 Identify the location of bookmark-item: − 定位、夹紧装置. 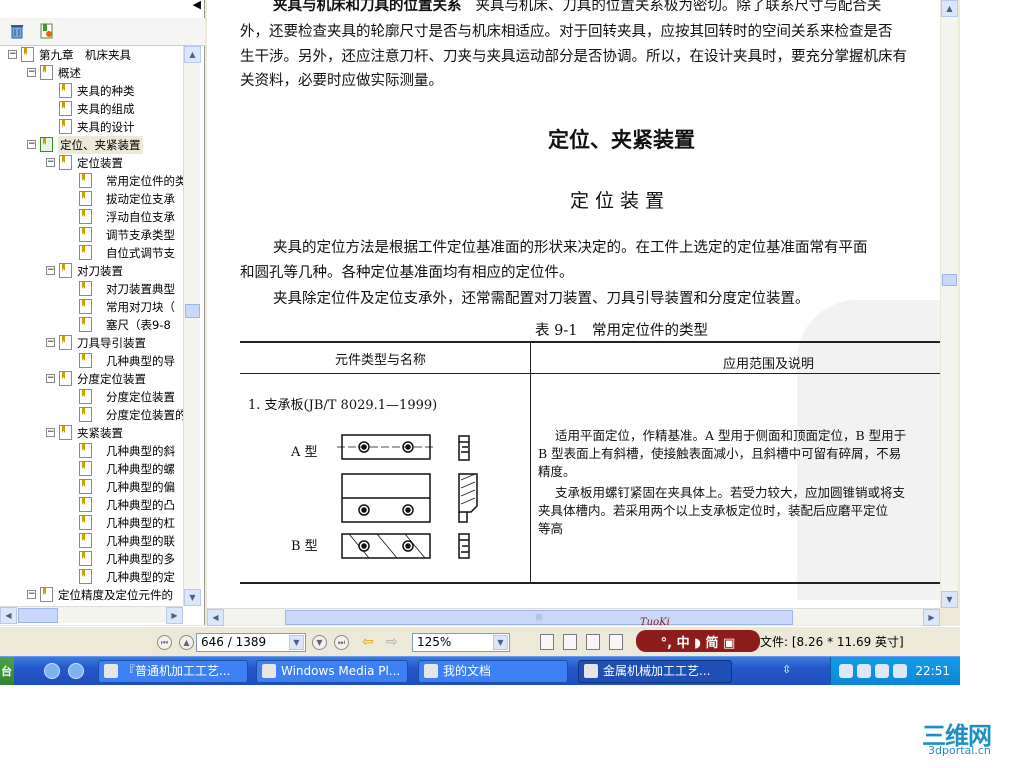
(91, 145).